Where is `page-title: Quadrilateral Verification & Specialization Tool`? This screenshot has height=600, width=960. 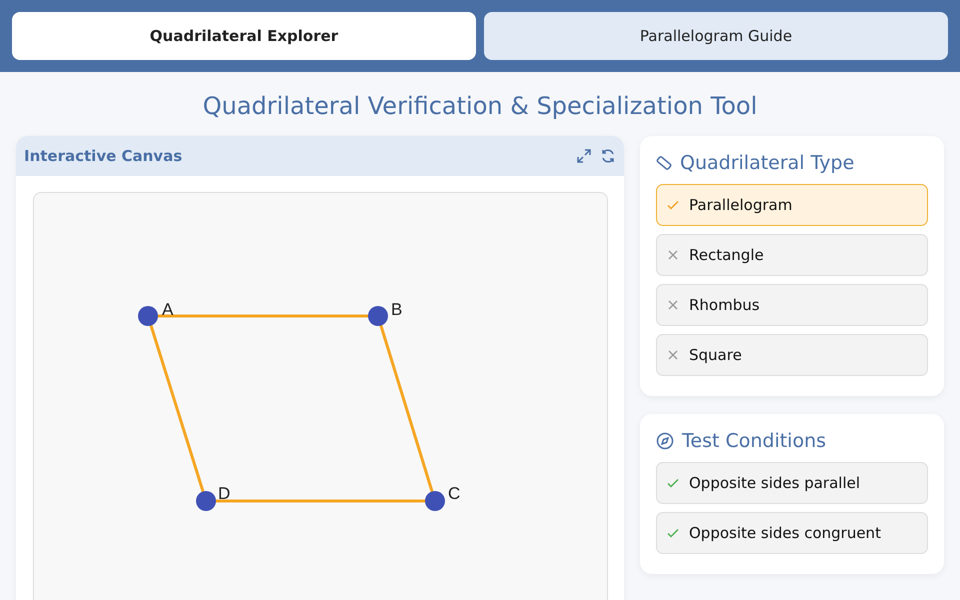
page-title: Quadrilateral Verification & Specialization Tool is located at coordinates (480, 106).